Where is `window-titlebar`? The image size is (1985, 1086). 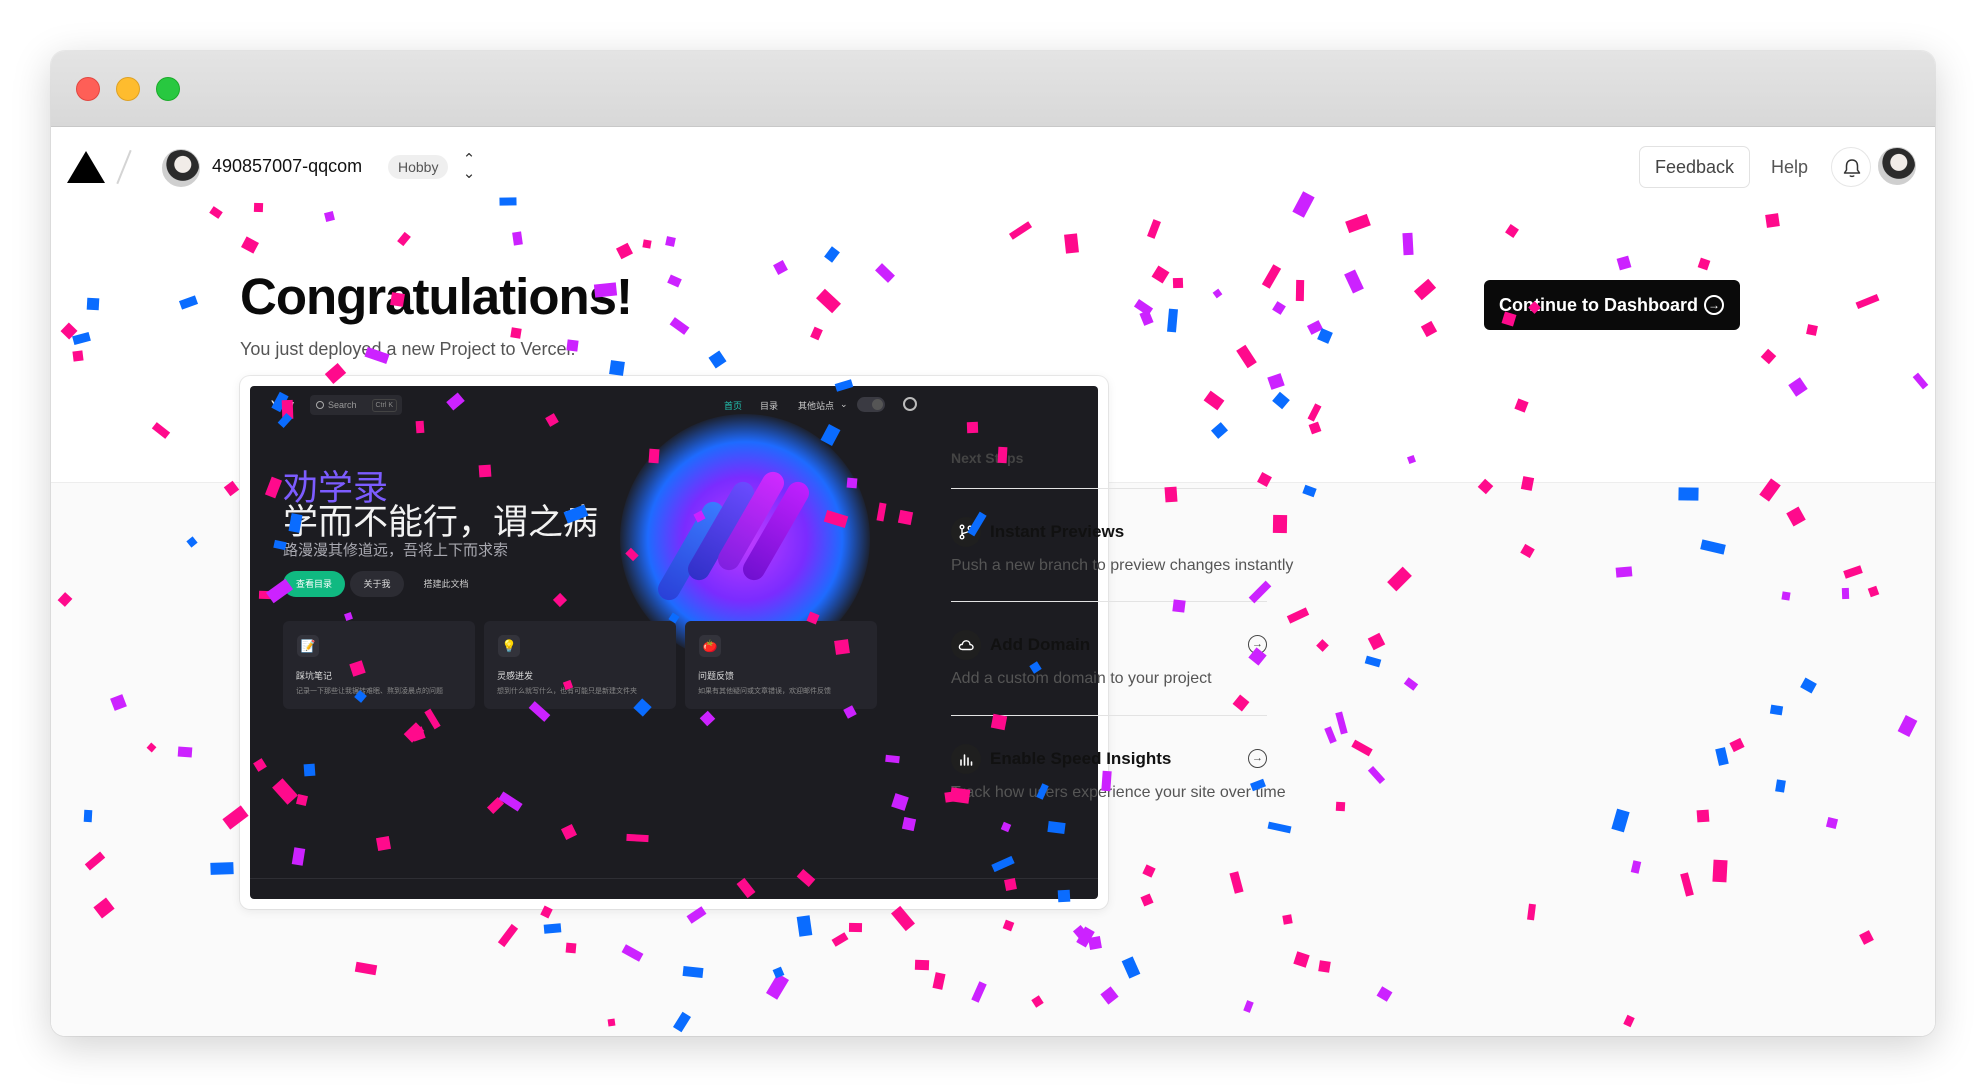 window-titlebar is located at coordinates (993, 89).